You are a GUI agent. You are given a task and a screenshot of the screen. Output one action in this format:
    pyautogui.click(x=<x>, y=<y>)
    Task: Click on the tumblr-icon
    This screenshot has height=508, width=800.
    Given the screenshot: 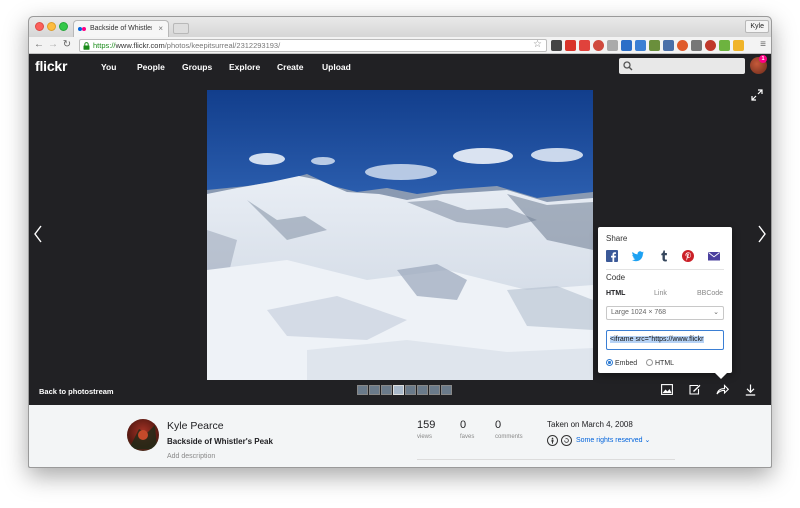 What is the action you would take?
    pyautogui.click(x=664, y=256)
    